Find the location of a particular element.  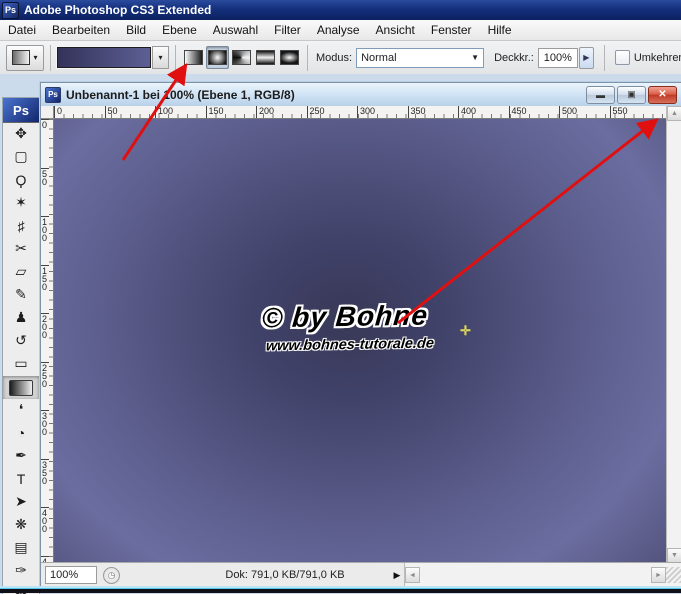

gradient-reflected-button is located at coordinates (265, 57).